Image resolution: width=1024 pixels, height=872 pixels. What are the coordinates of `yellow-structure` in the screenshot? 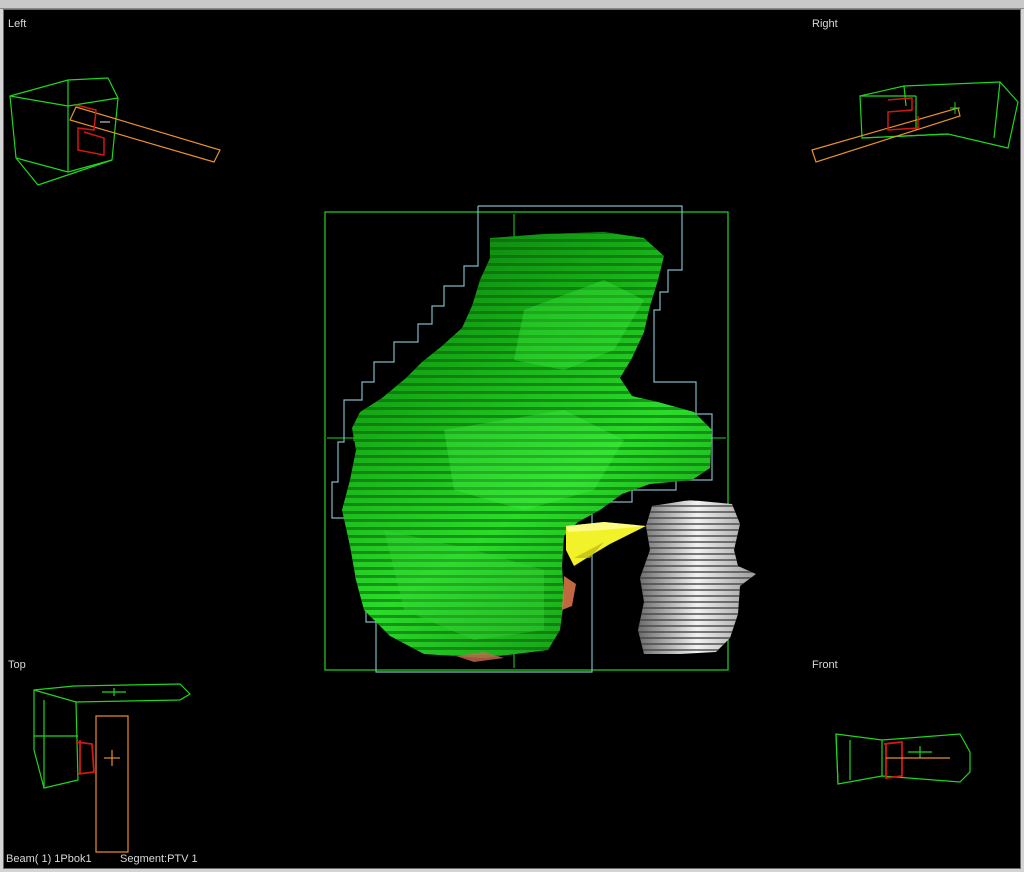 It's located at (606, 544).